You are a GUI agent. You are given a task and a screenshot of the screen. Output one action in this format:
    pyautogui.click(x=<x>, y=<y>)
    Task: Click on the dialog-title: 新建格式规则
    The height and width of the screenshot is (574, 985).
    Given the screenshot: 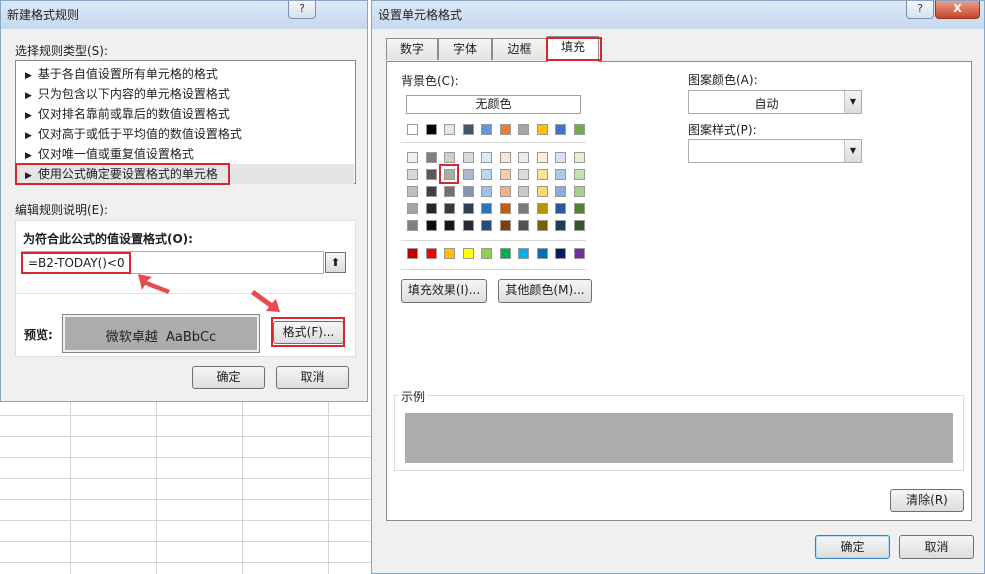 What is the action you would take?
    pyautogui.click(x=43, y=15)
    